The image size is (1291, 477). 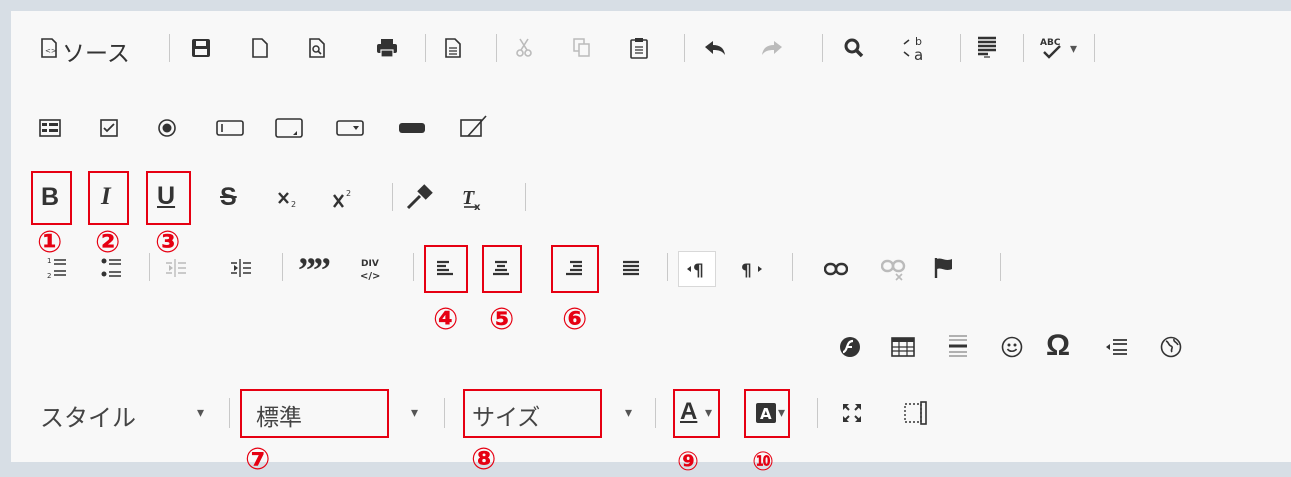 What do you see at coordinates (228, 197) in the screenshot?
I see `strike-icon: S` at bounding box center [228, 197].